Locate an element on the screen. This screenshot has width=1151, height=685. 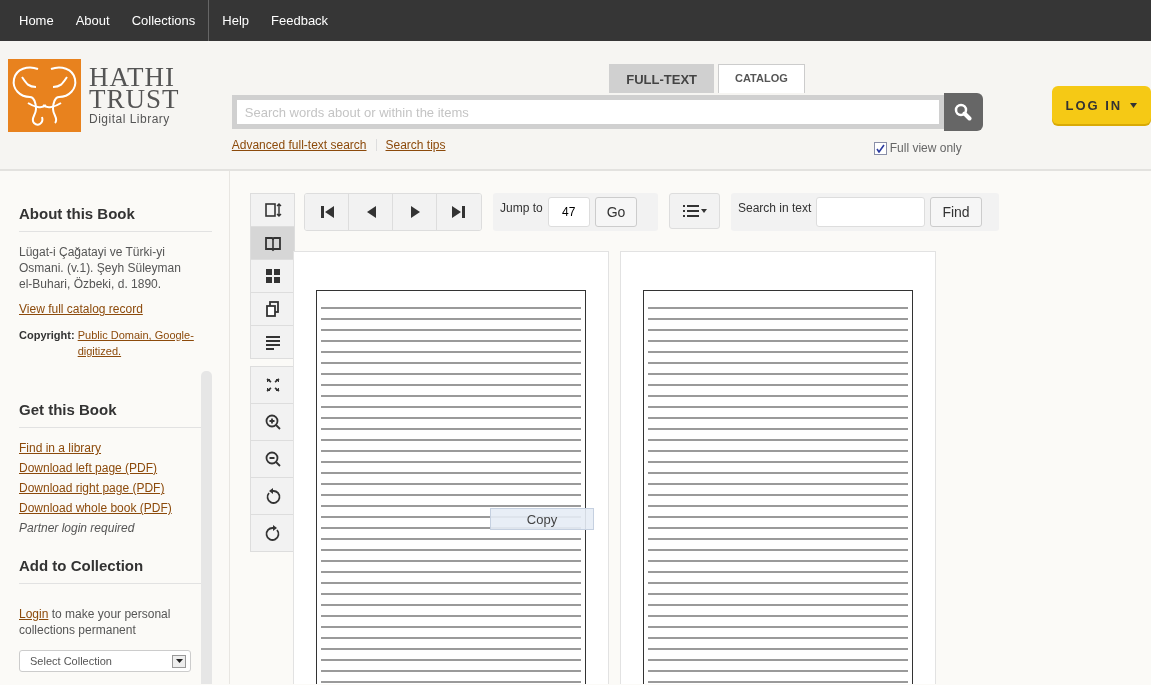
pages-icon is located at coordinates (272, 309).